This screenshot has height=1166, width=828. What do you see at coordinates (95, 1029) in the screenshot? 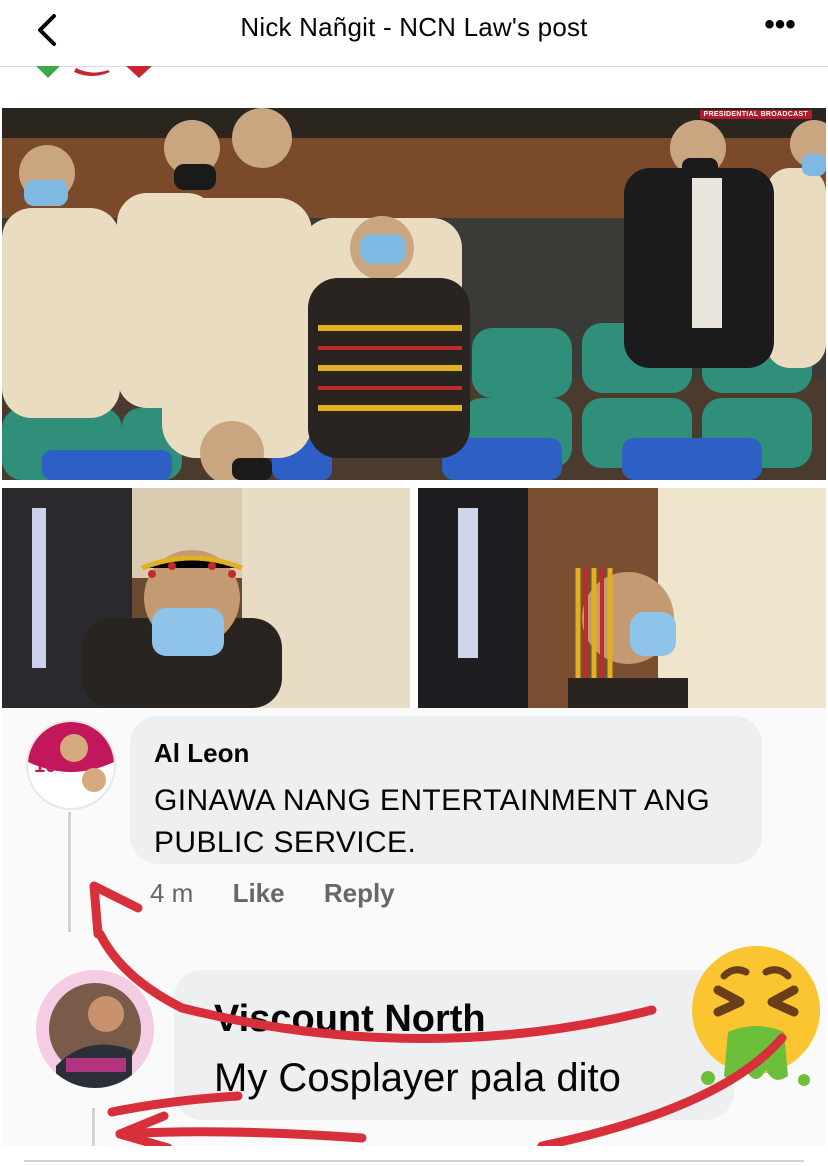
I see `avatar` at bounding box center [95, 1029].